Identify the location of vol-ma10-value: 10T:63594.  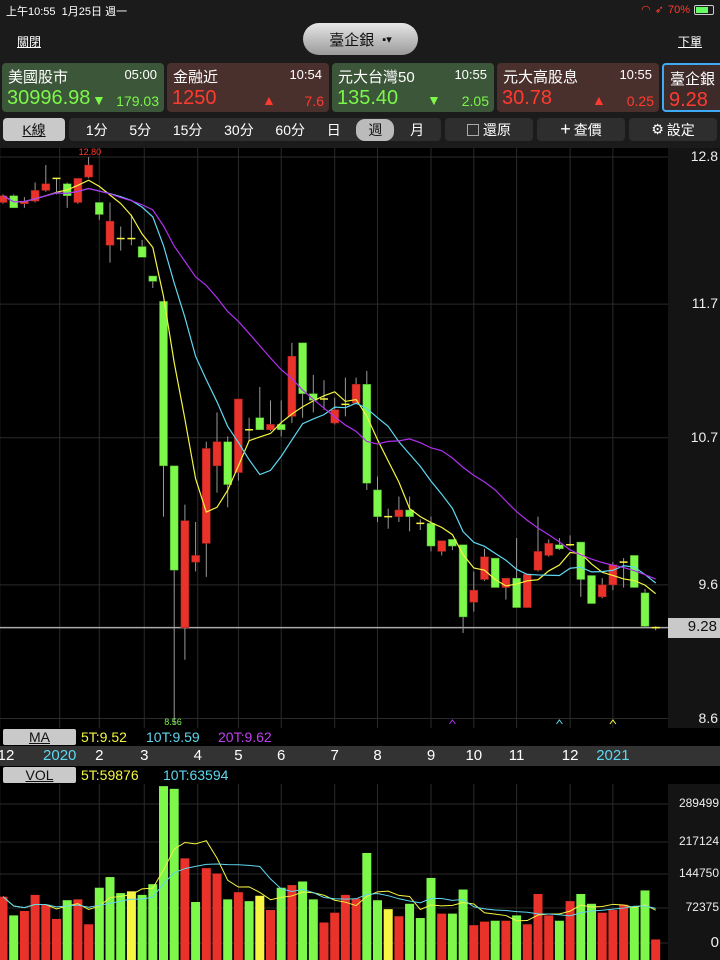
(196, 775).